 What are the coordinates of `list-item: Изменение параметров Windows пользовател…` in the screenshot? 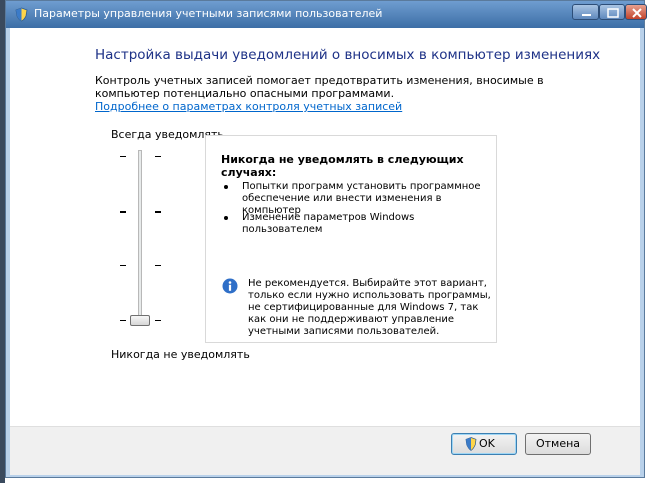 It's located at (358, 224).